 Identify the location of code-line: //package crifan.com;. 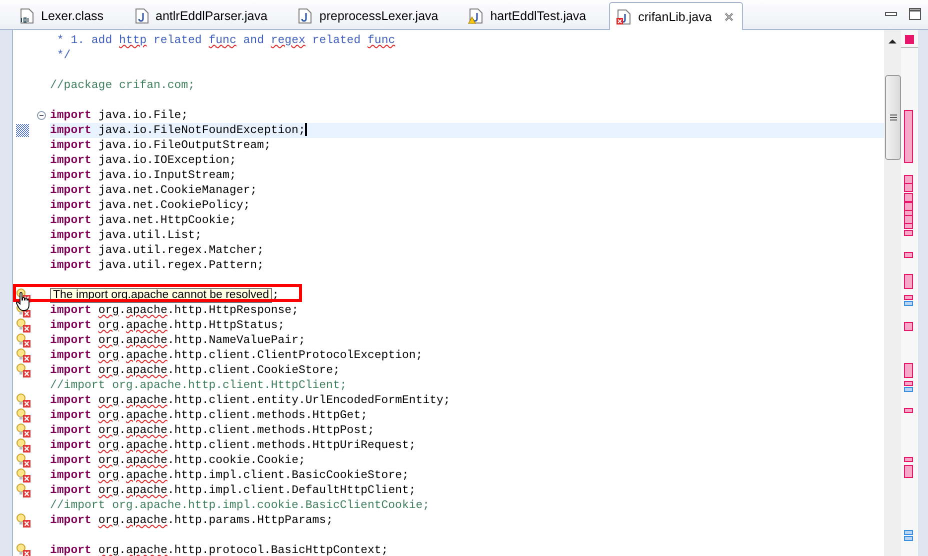
(122, 85).